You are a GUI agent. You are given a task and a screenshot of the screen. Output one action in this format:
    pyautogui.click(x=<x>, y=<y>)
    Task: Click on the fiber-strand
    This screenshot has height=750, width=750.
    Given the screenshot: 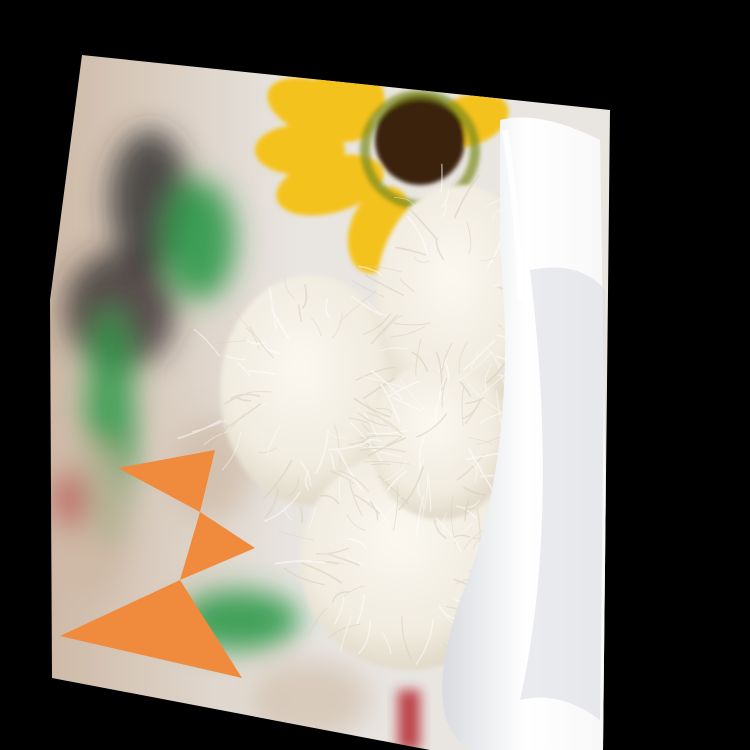 What is the action you would take?
    pyautogui.click(x=441, y=178)
    